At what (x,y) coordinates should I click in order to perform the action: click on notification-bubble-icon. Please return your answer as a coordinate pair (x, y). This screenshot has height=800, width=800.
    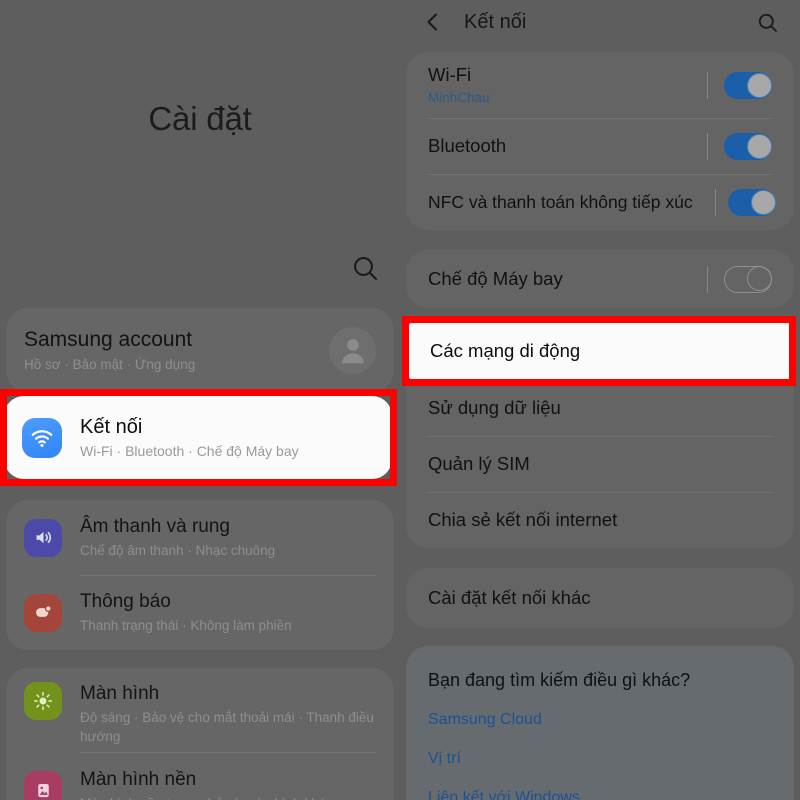
    Looking at the image, I should click on (43, 612).